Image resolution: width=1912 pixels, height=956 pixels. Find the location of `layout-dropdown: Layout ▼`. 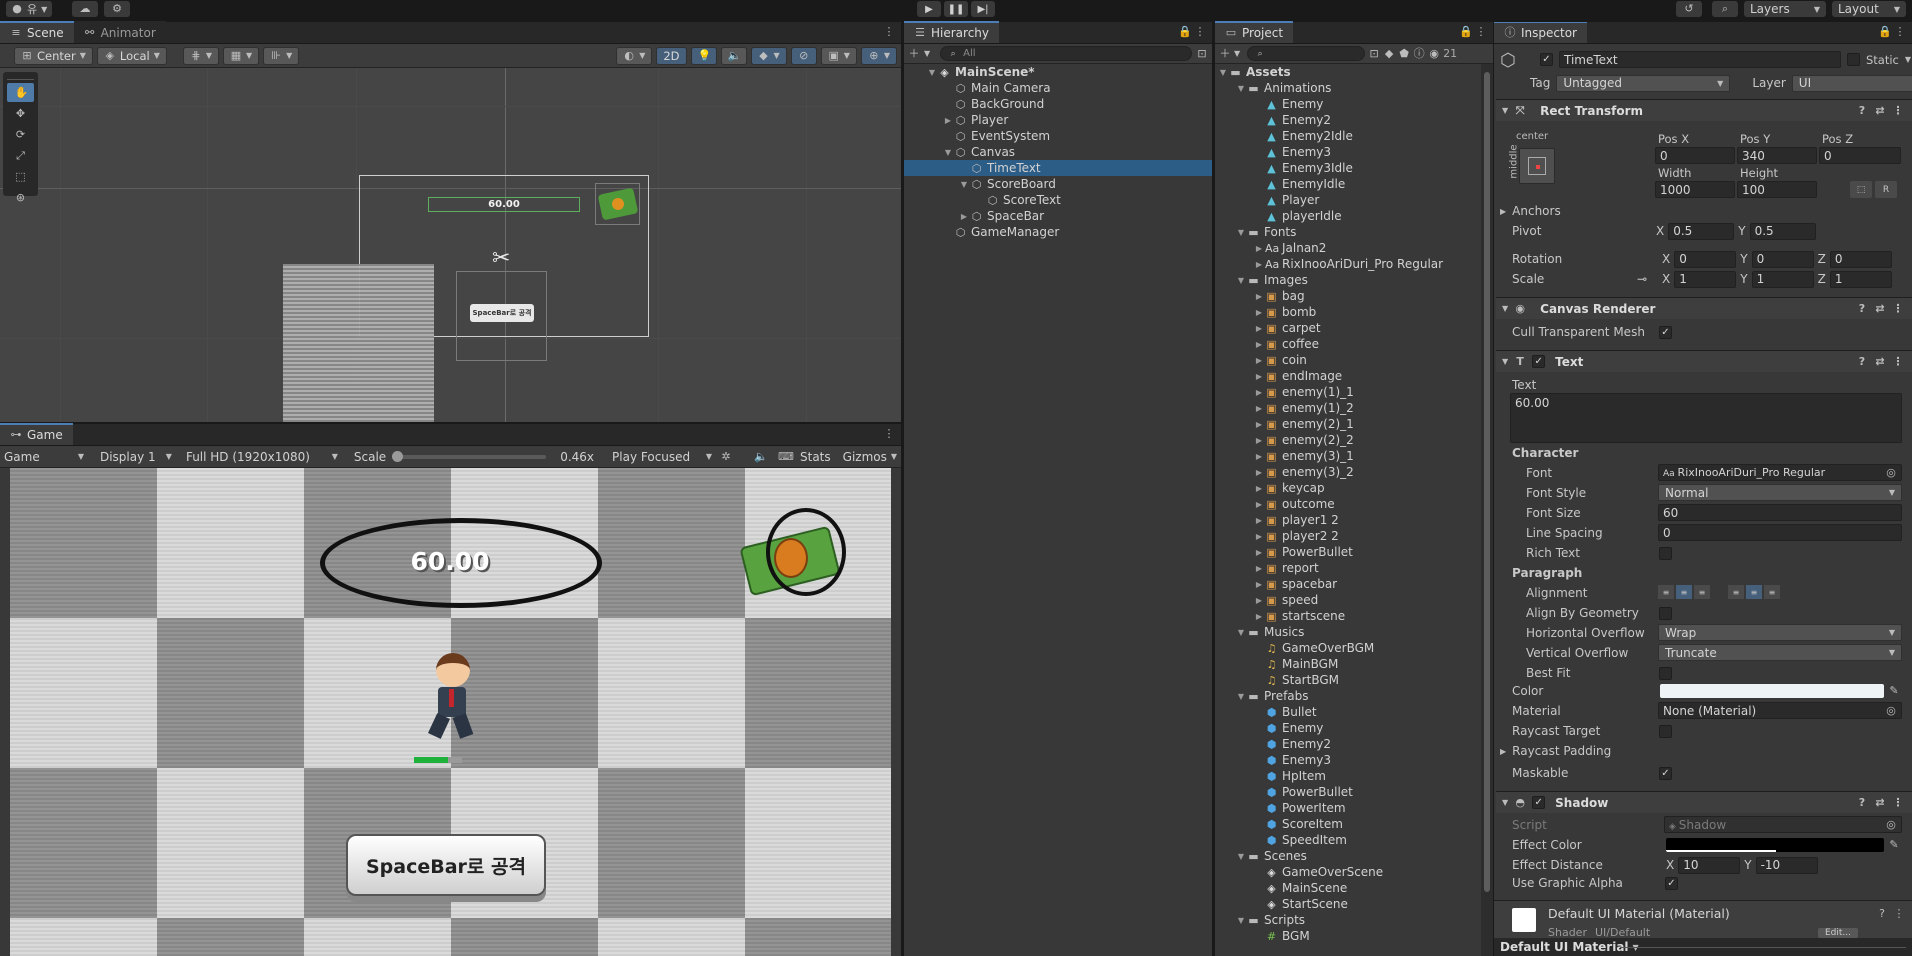

layout-dropdown: Layout ▼ is located at coordinates (1869, 9).